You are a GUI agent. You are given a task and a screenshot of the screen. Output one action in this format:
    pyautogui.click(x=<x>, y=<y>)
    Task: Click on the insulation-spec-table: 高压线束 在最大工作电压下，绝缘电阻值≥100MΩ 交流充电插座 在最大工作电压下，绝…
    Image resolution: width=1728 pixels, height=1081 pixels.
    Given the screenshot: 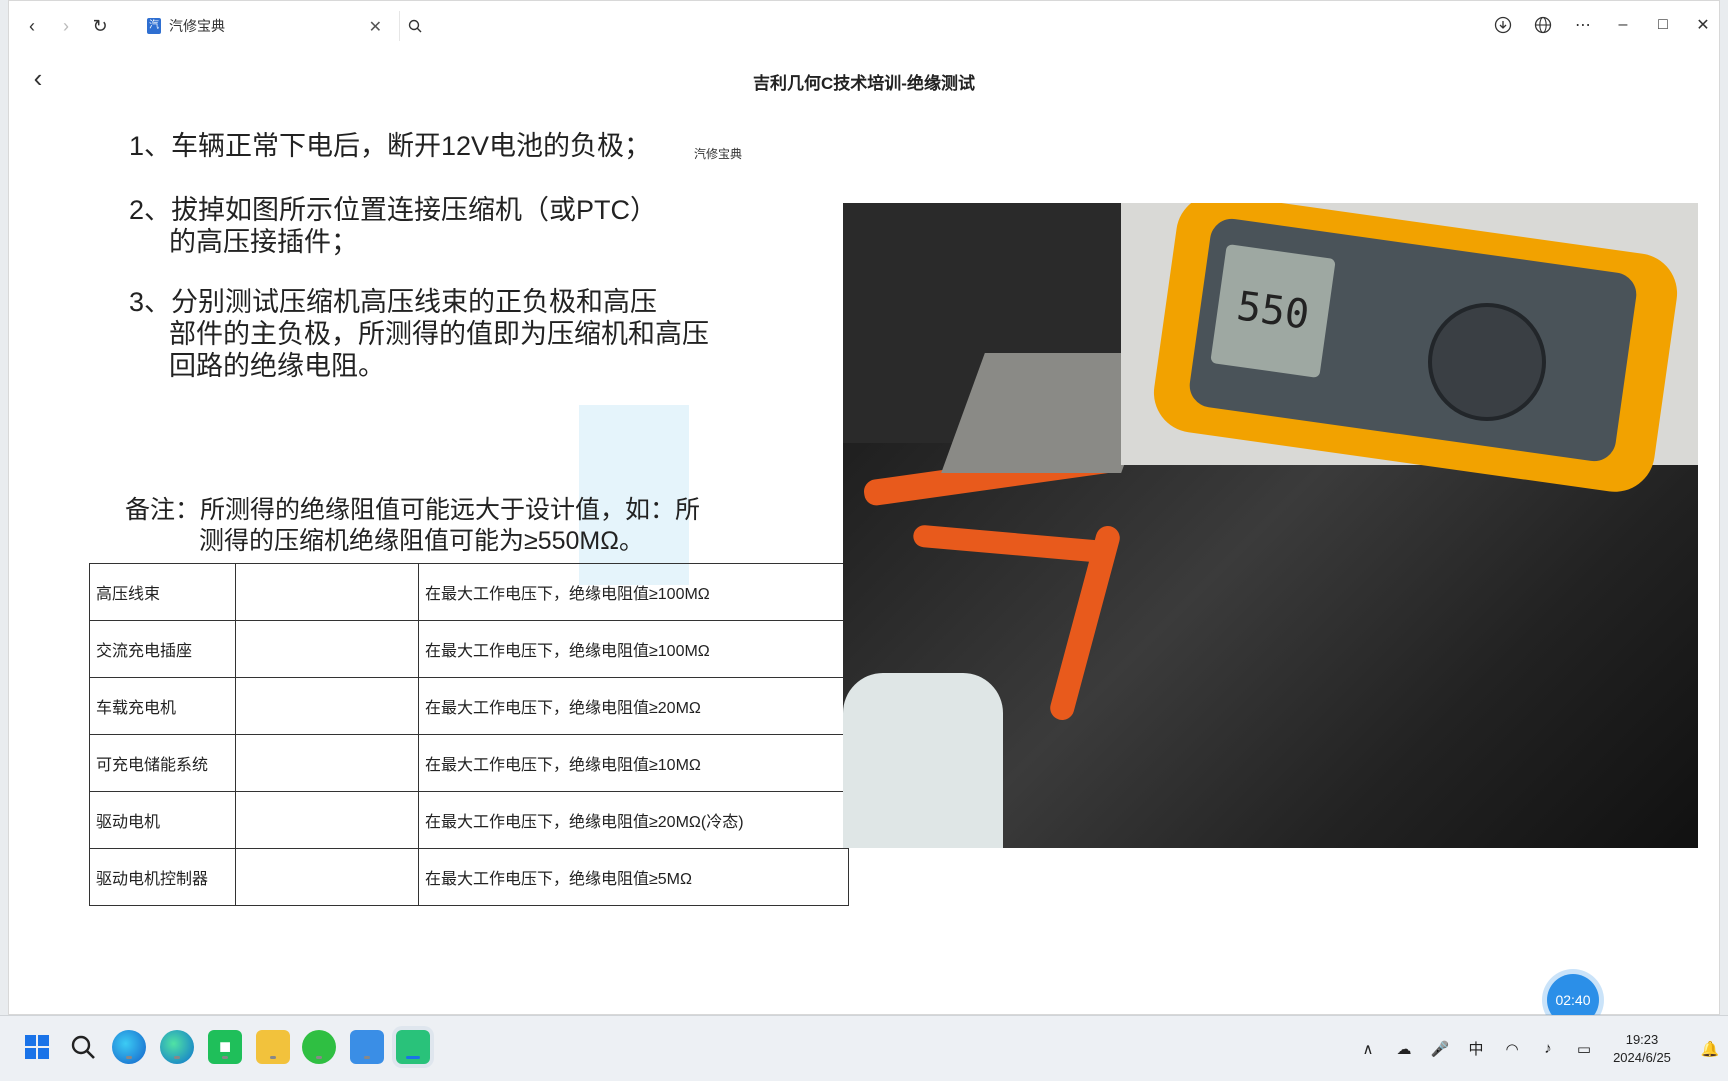 What is the action you would take?
    pyautogui.click(x=469, y=734)
    